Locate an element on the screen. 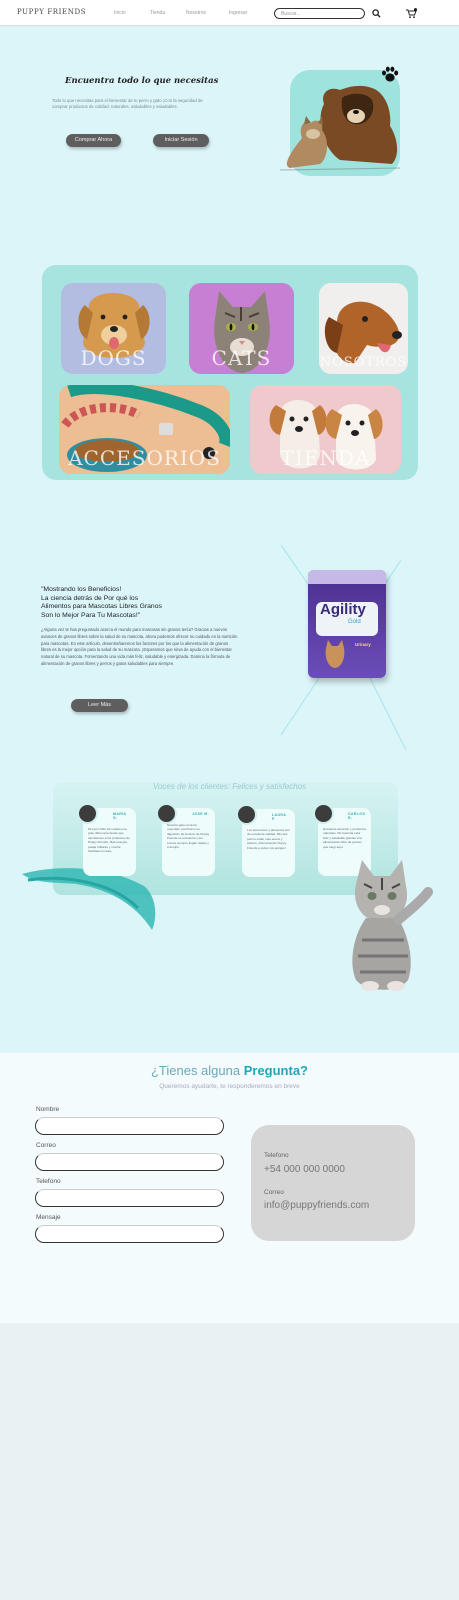 The image size is (459, 1600). category-accesorios: ACCESORIOS is located at coordinates (144, 429).